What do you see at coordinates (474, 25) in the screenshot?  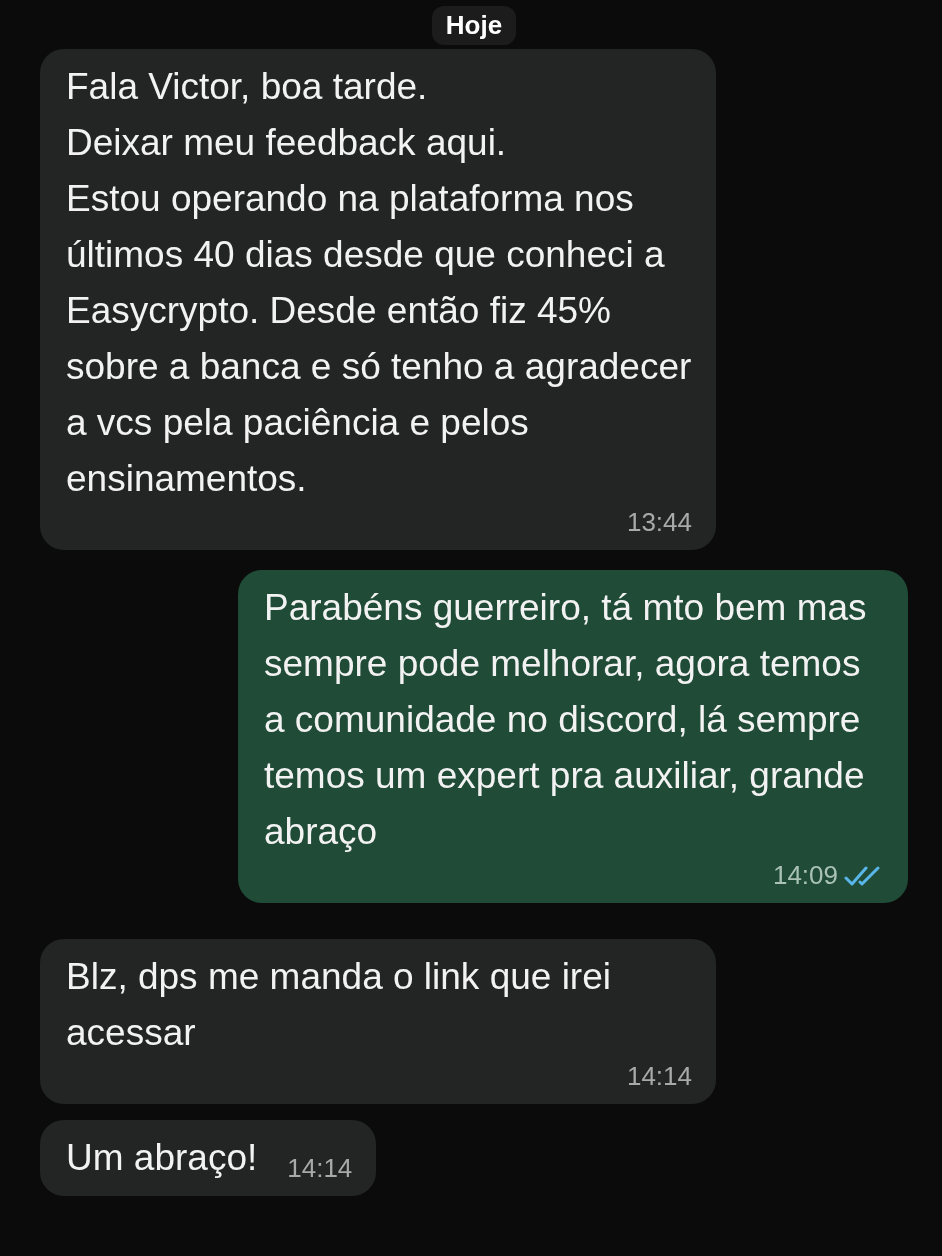 I see `date-pill: Hoje` at bounding box center [474, 25].